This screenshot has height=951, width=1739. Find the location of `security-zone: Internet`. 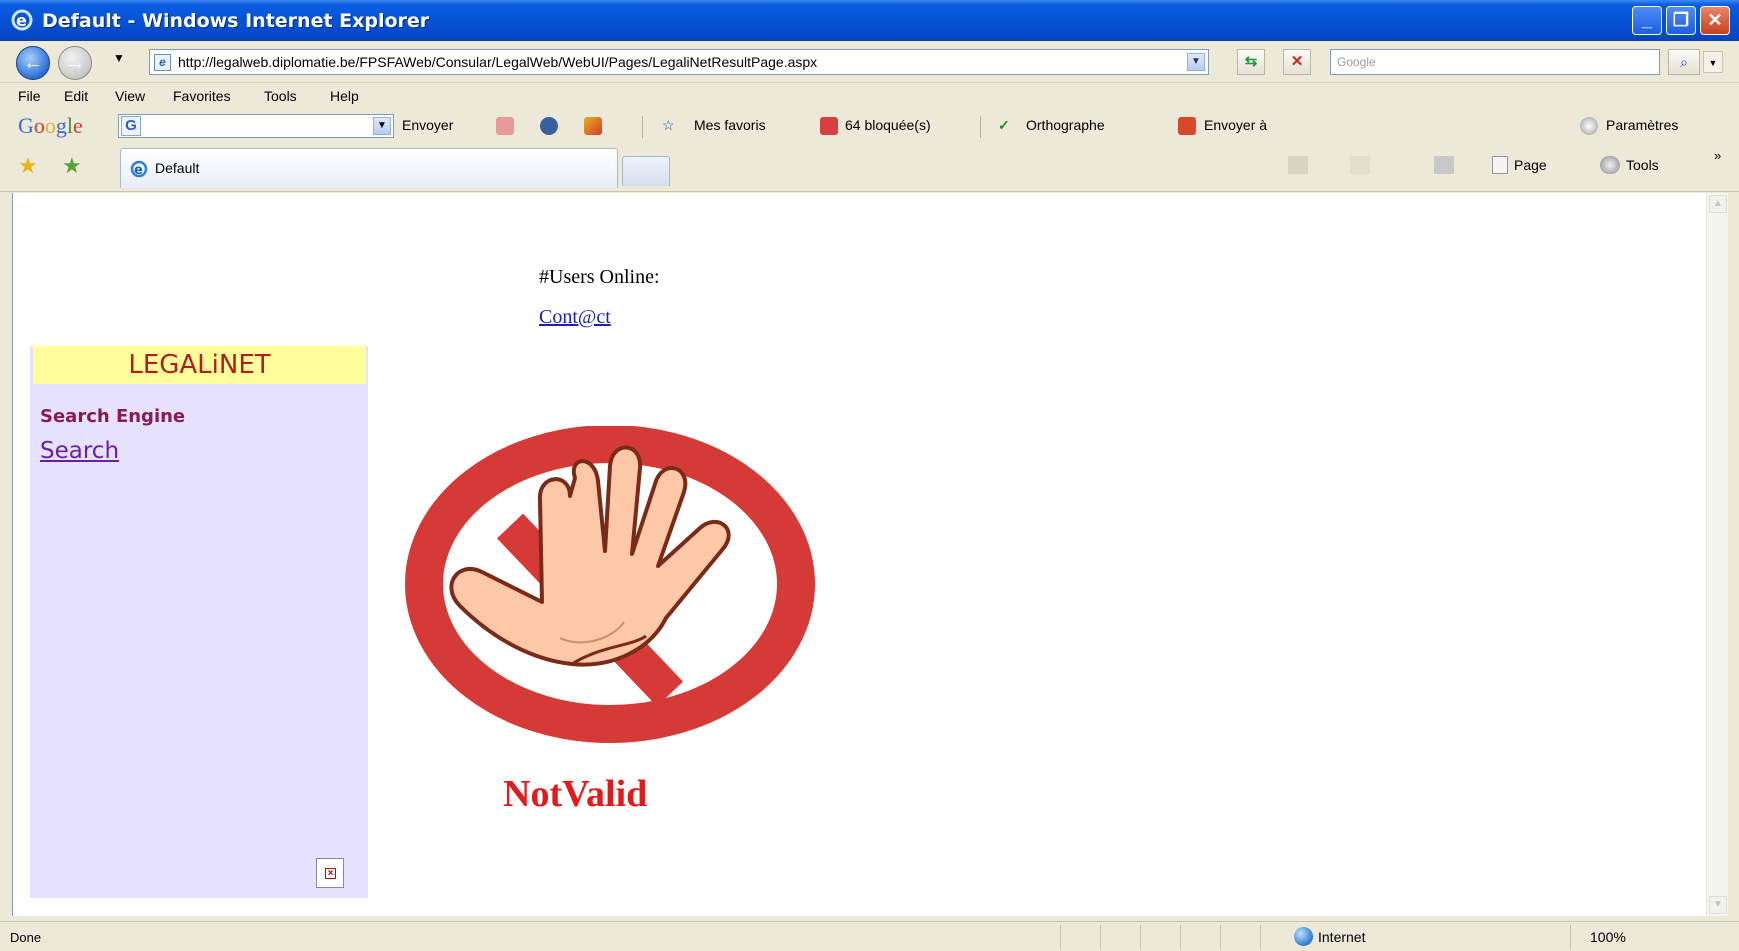

security-zone: Internet is located at coordinates (1341, 937).